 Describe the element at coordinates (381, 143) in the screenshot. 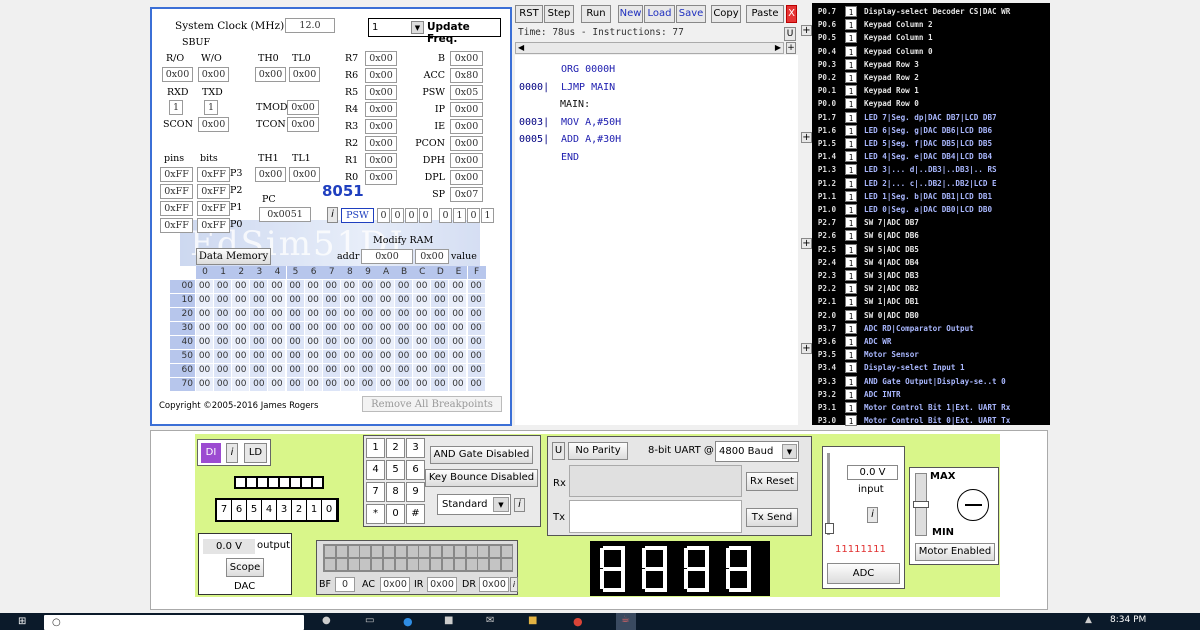

I see `reg-field-r2: 0x00` at that location.